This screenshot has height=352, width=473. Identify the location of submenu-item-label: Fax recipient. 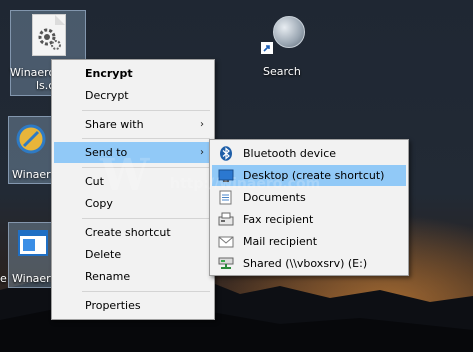
(278, 219).